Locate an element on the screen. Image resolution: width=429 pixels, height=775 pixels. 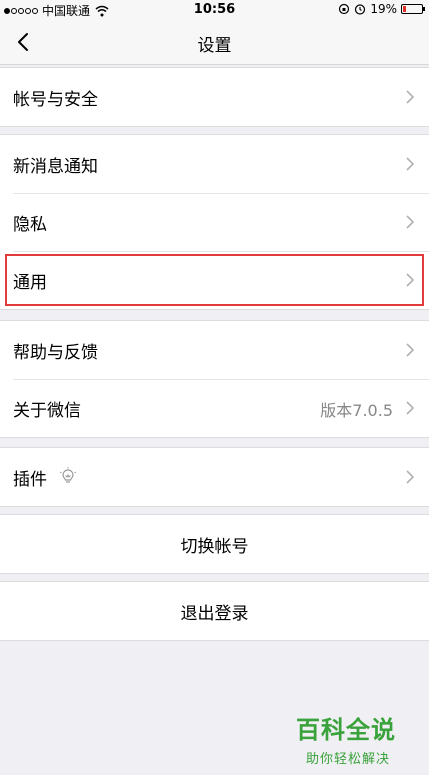
watermark-title: 百科全说 is located at coordinates (346, 730).